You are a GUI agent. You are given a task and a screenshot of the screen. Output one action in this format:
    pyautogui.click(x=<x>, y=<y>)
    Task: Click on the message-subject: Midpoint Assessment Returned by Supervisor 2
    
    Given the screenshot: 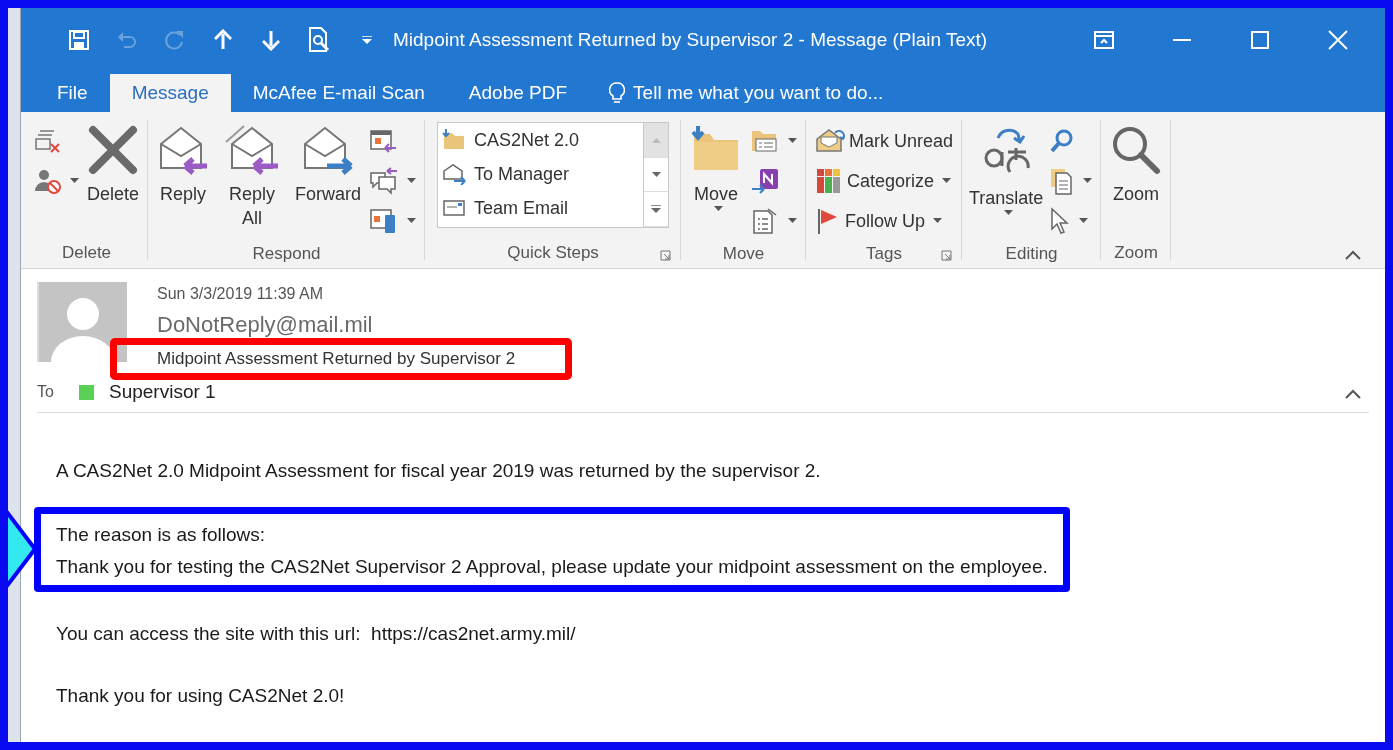 What is the action you would take?
    pyautogui.click(x=336, y=359)
    